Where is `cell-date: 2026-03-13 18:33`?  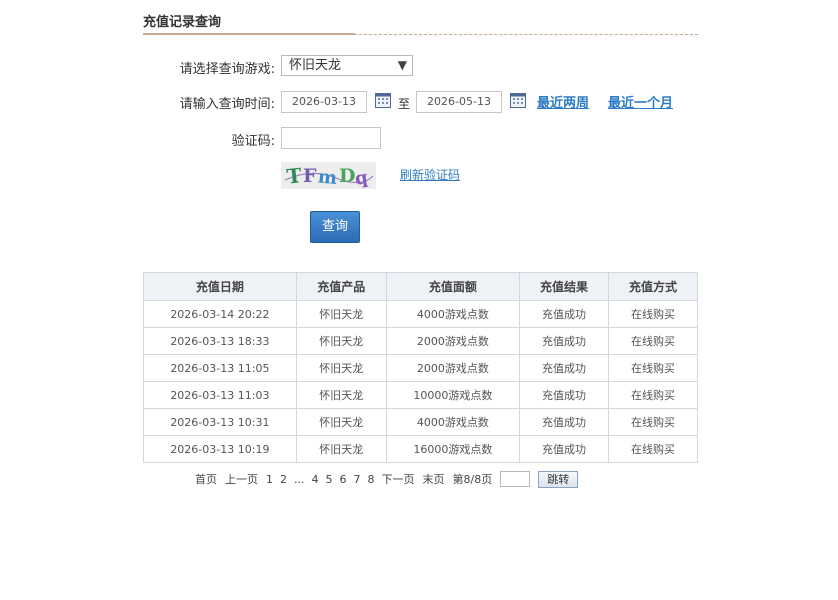
cell-date: 2026-03-13 18:33 is located at coordinates (220, 341).